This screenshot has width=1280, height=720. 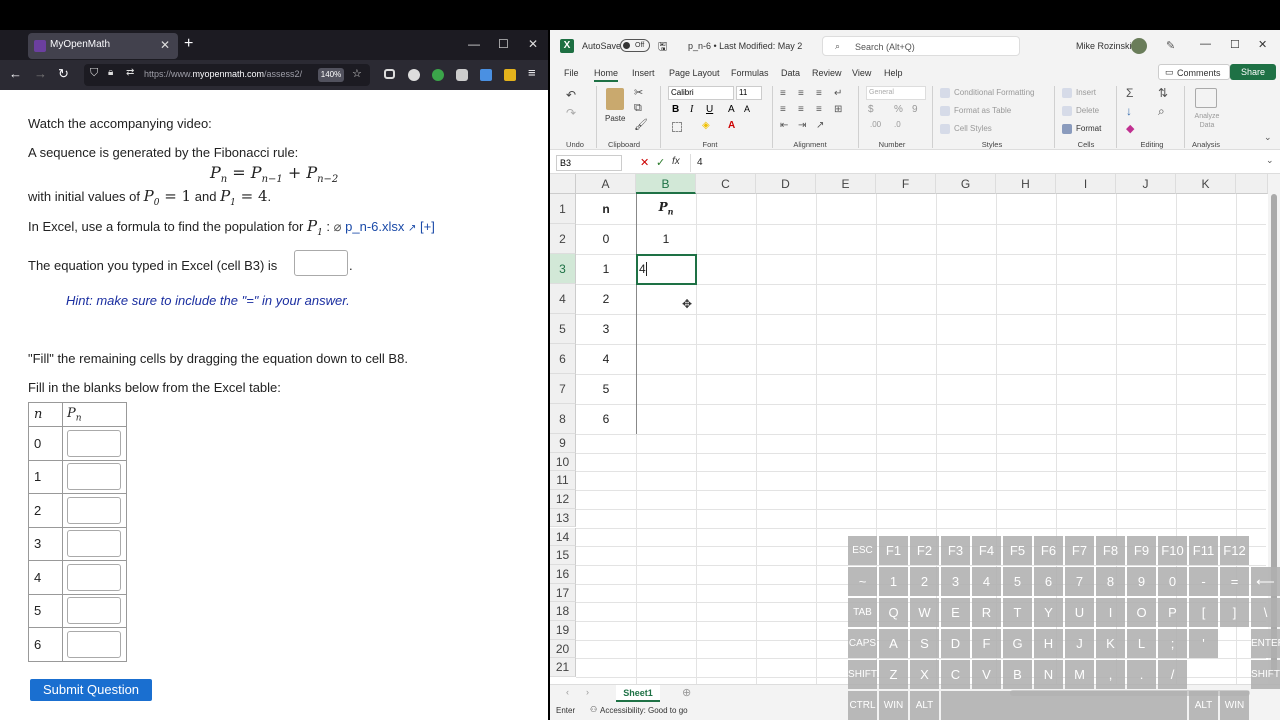 I want to click on bold-icon: B, so click(x=675, y=109).